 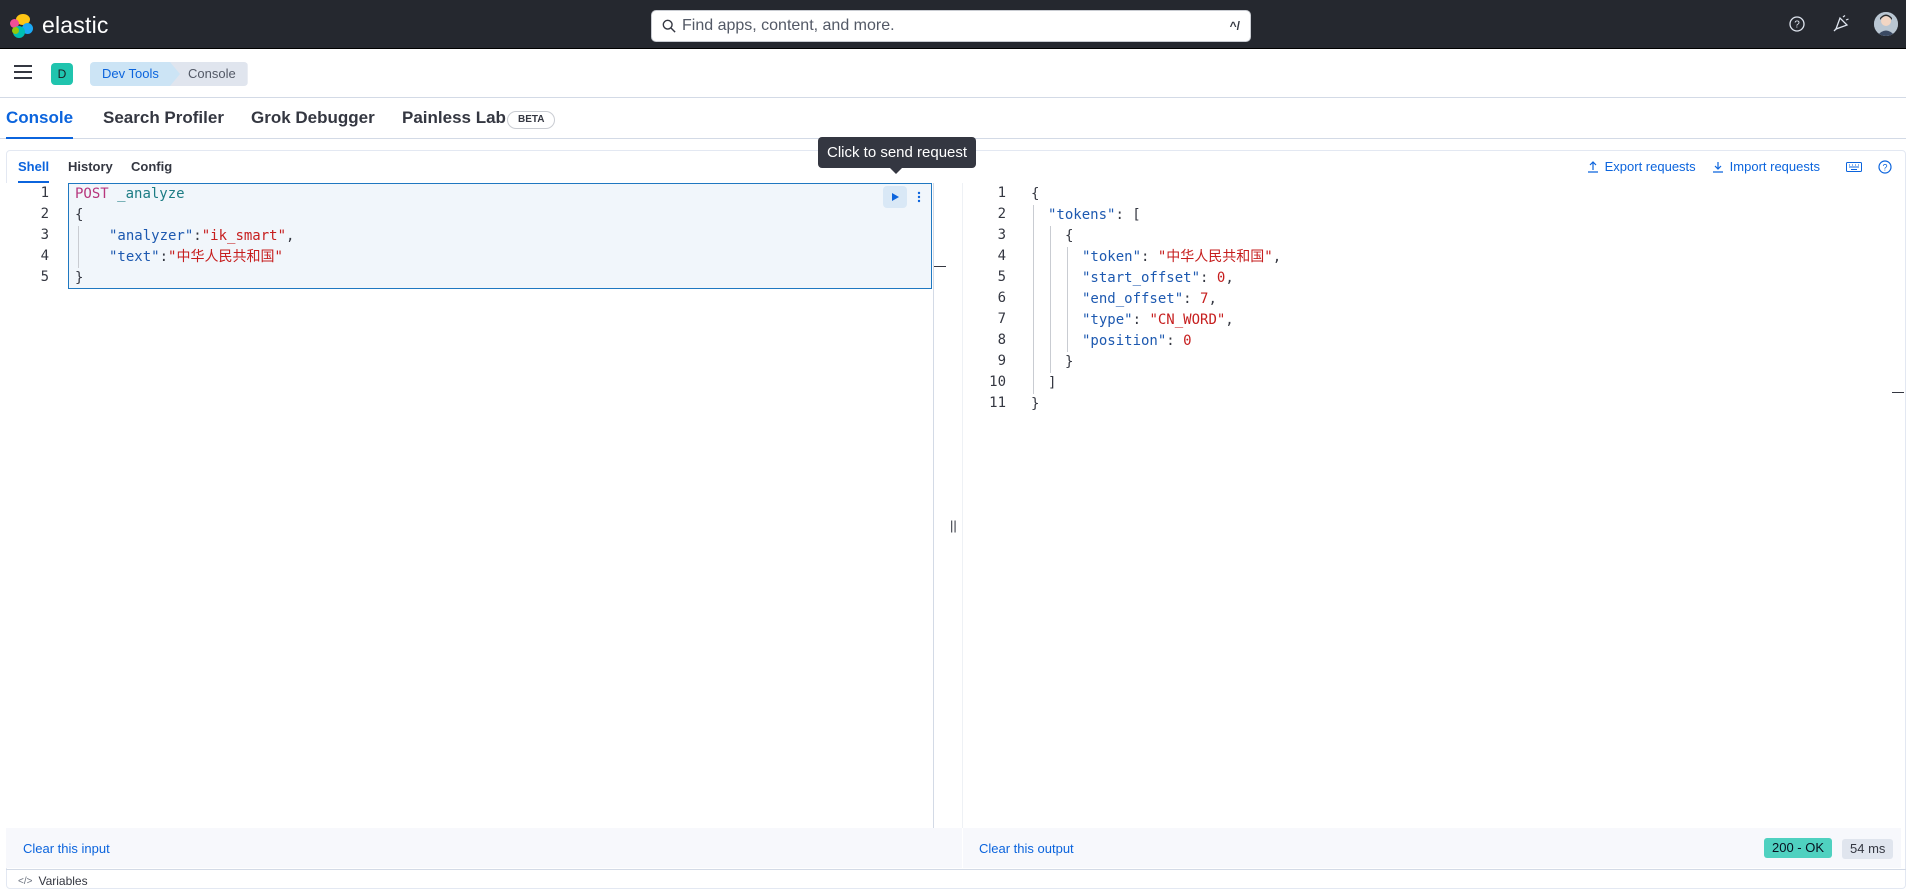 What do you see at coordinates (1052, 383) in the screenshot?
I see `output-array-close: ]` at bounding box center [1052, 383].